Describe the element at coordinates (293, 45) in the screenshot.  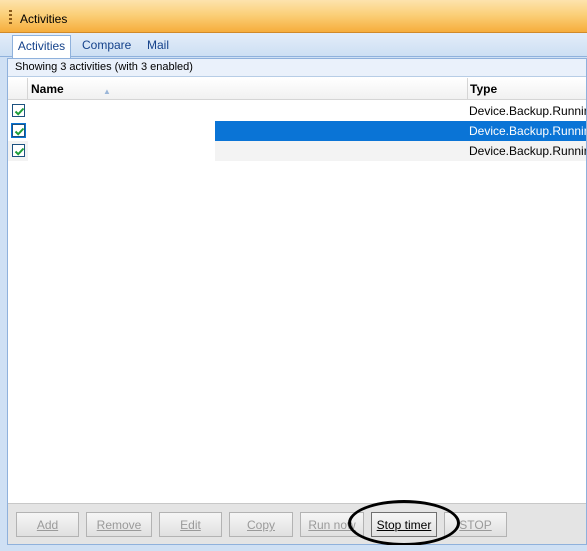
I see `tab-strip: Activities Compare Mail` at that location.